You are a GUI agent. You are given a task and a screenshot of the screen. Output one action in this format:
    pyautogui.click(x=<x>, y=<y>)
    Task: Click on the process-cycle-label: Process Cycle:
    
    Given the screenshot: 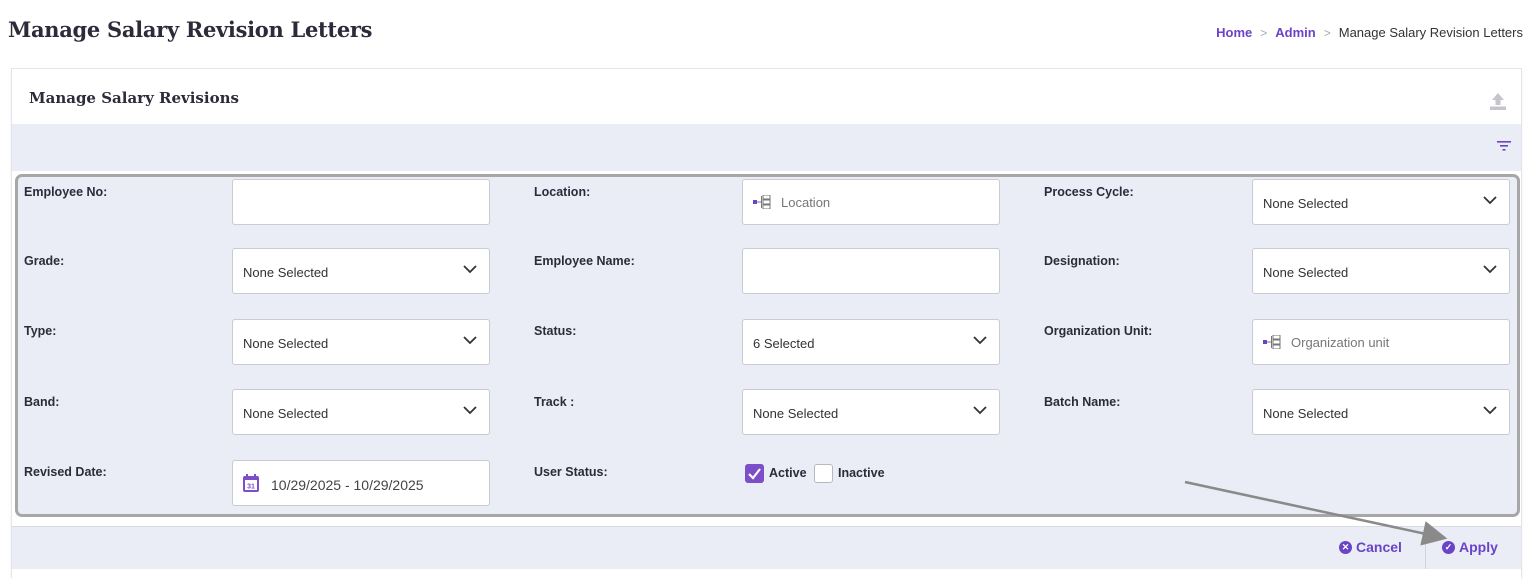 What is the action you would take?
    pyautogui.click(x=1089, y=192)
    